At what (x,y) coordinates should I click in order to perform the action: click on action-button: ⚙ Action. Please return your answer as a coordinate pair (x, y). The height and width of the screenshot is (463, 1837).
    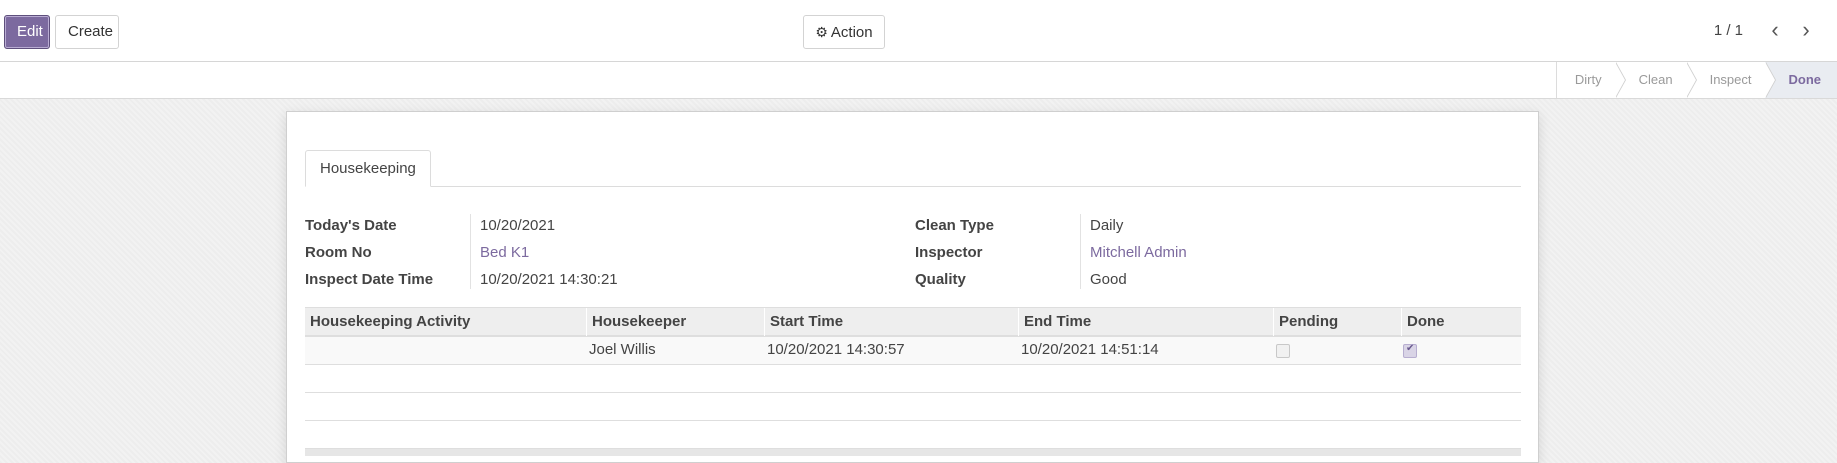
    Looking at the image, I should click on (844, 32).